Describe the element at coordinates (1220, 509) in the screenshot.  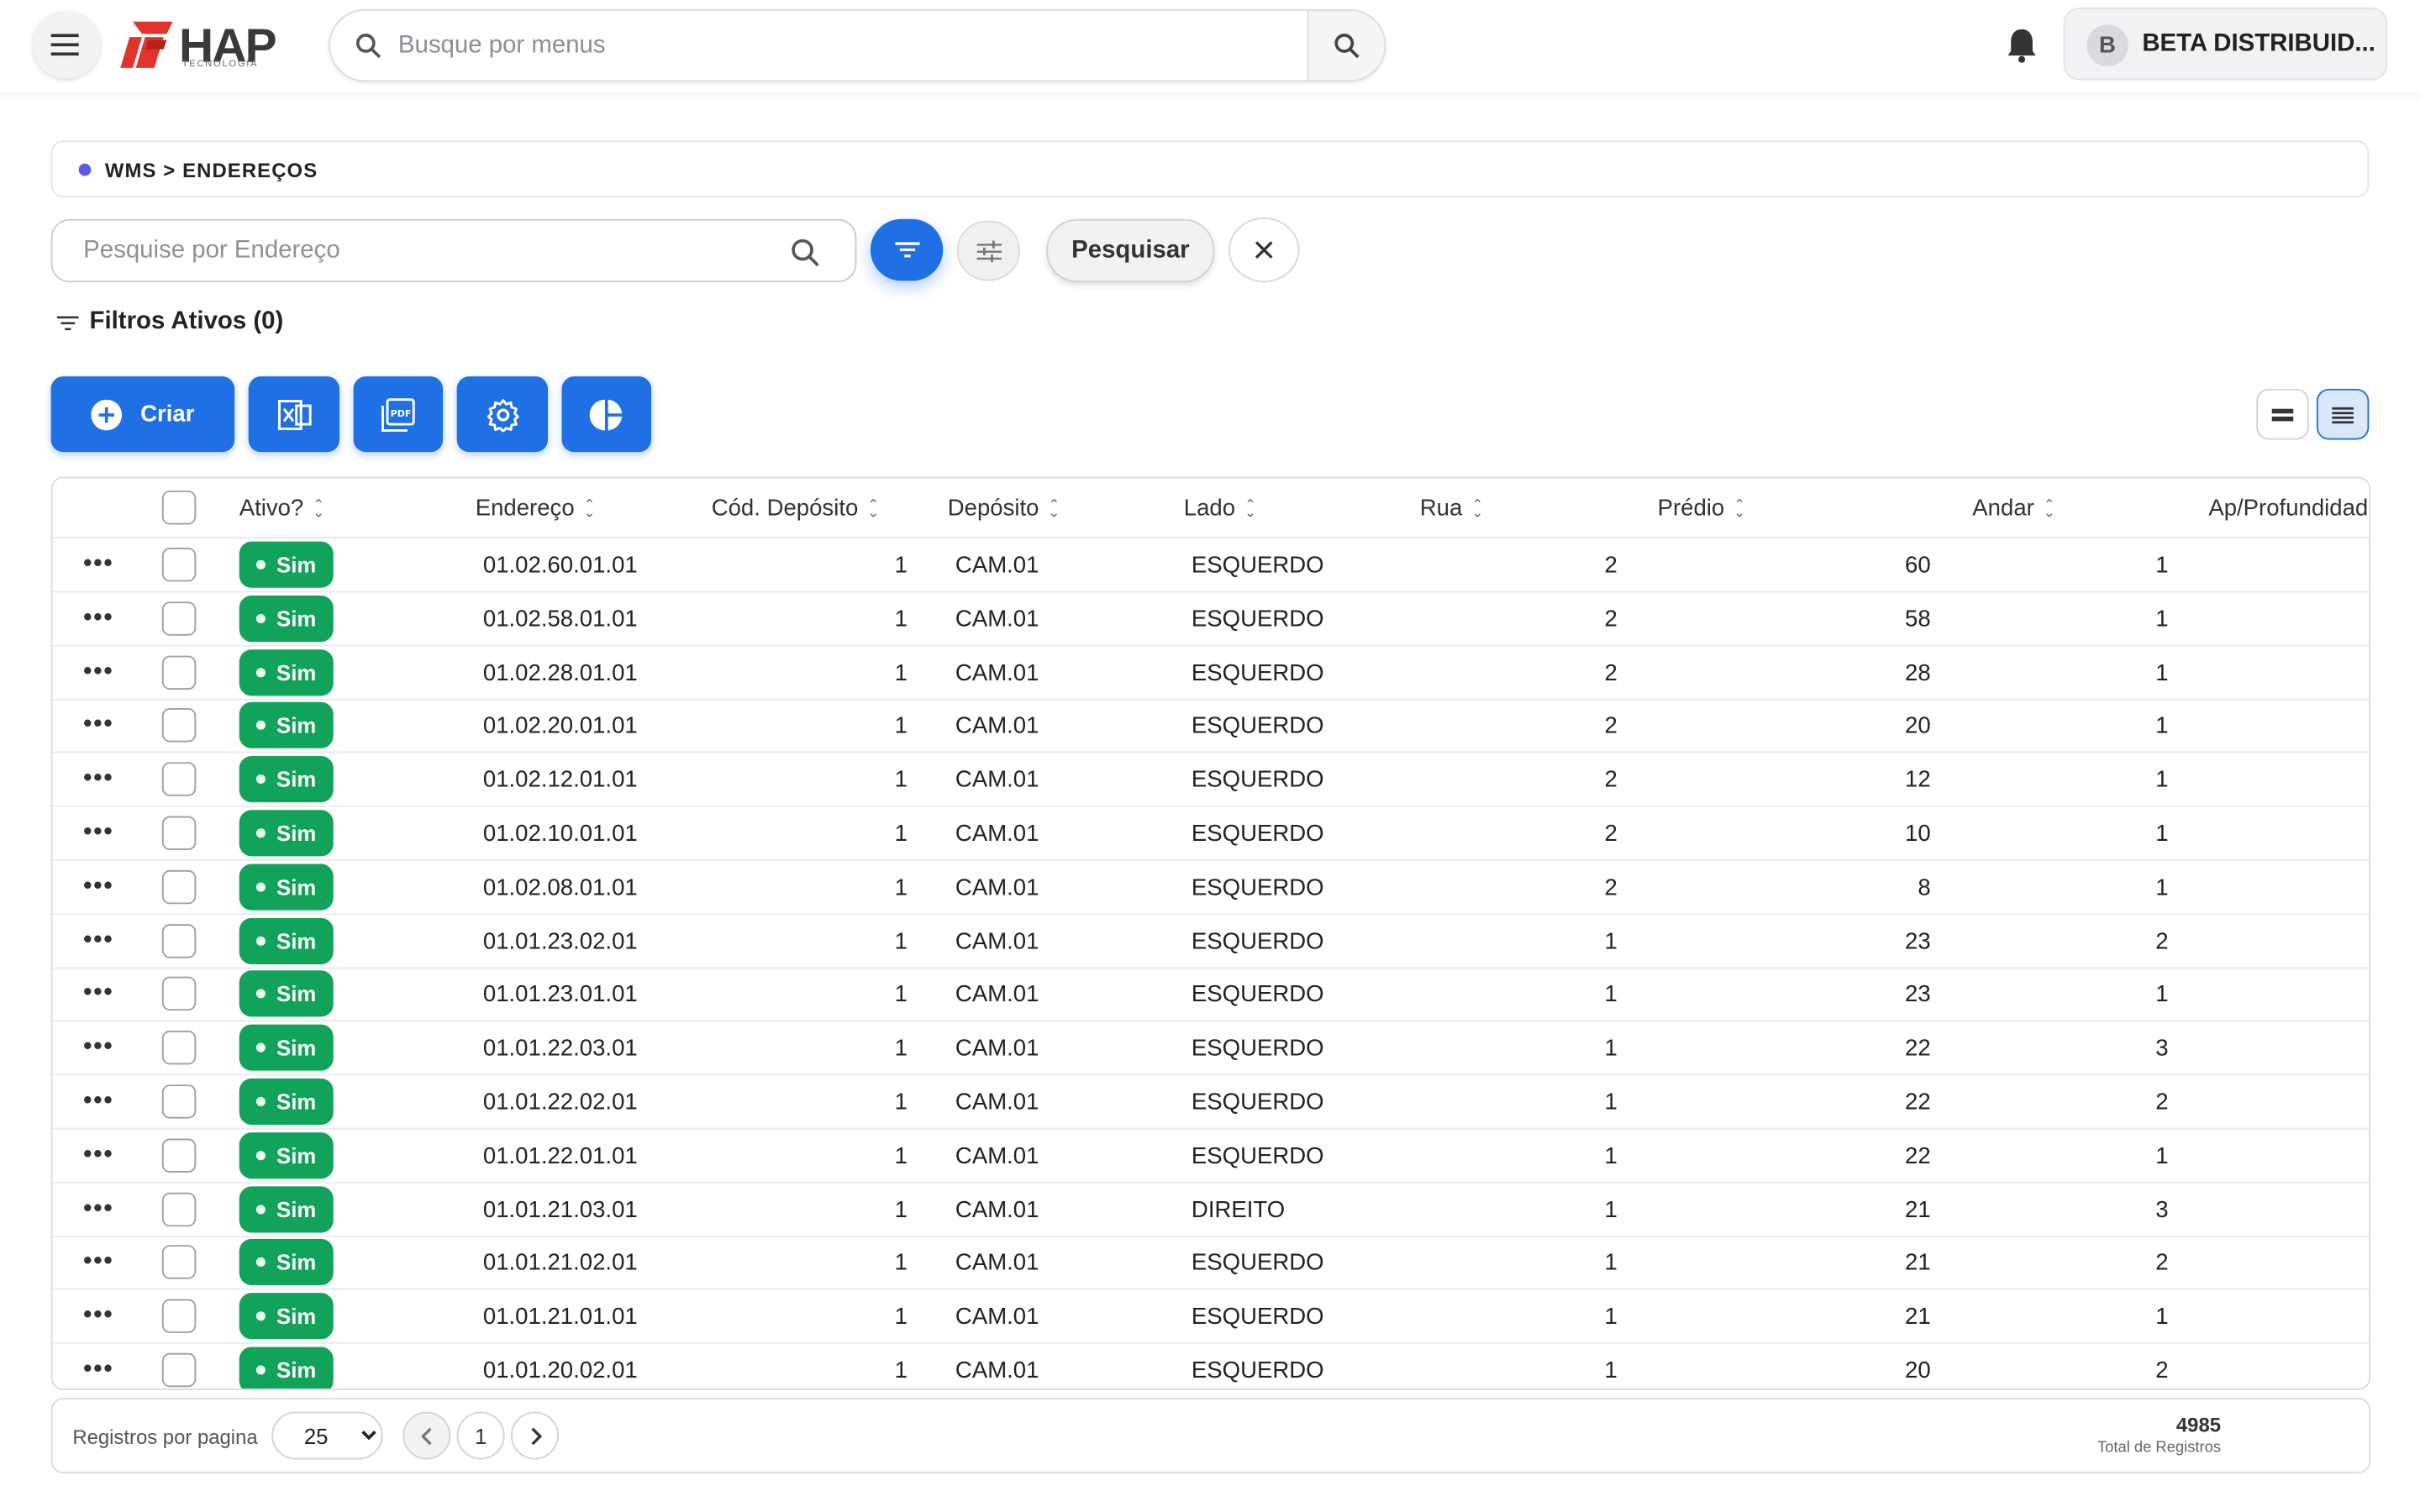
I see `column-header-lado: Lado ⌃ ⌄` at that location.